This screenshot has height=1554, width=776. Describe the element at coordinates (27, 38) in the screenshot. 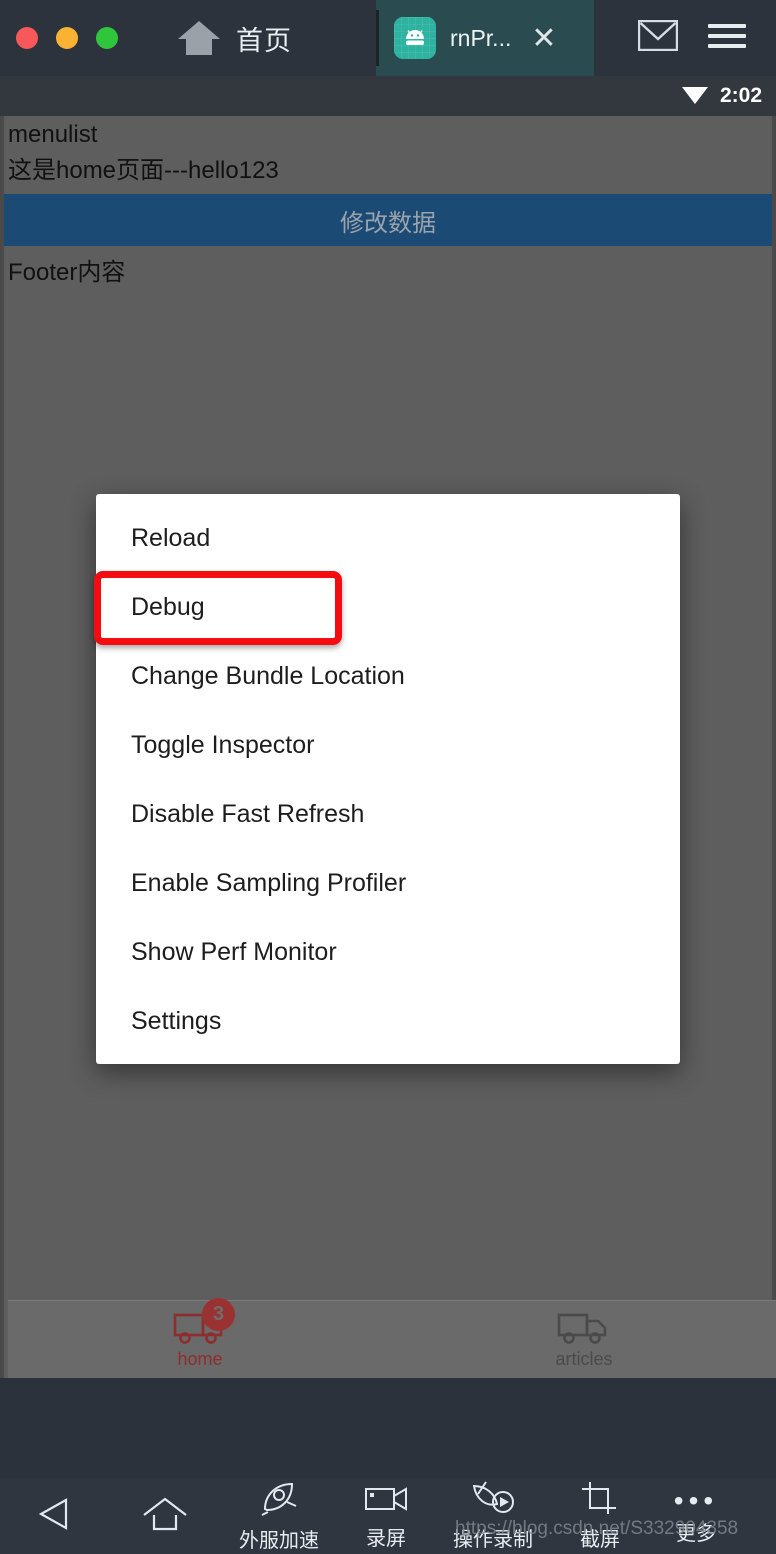

I see `close-window-button` at that location.